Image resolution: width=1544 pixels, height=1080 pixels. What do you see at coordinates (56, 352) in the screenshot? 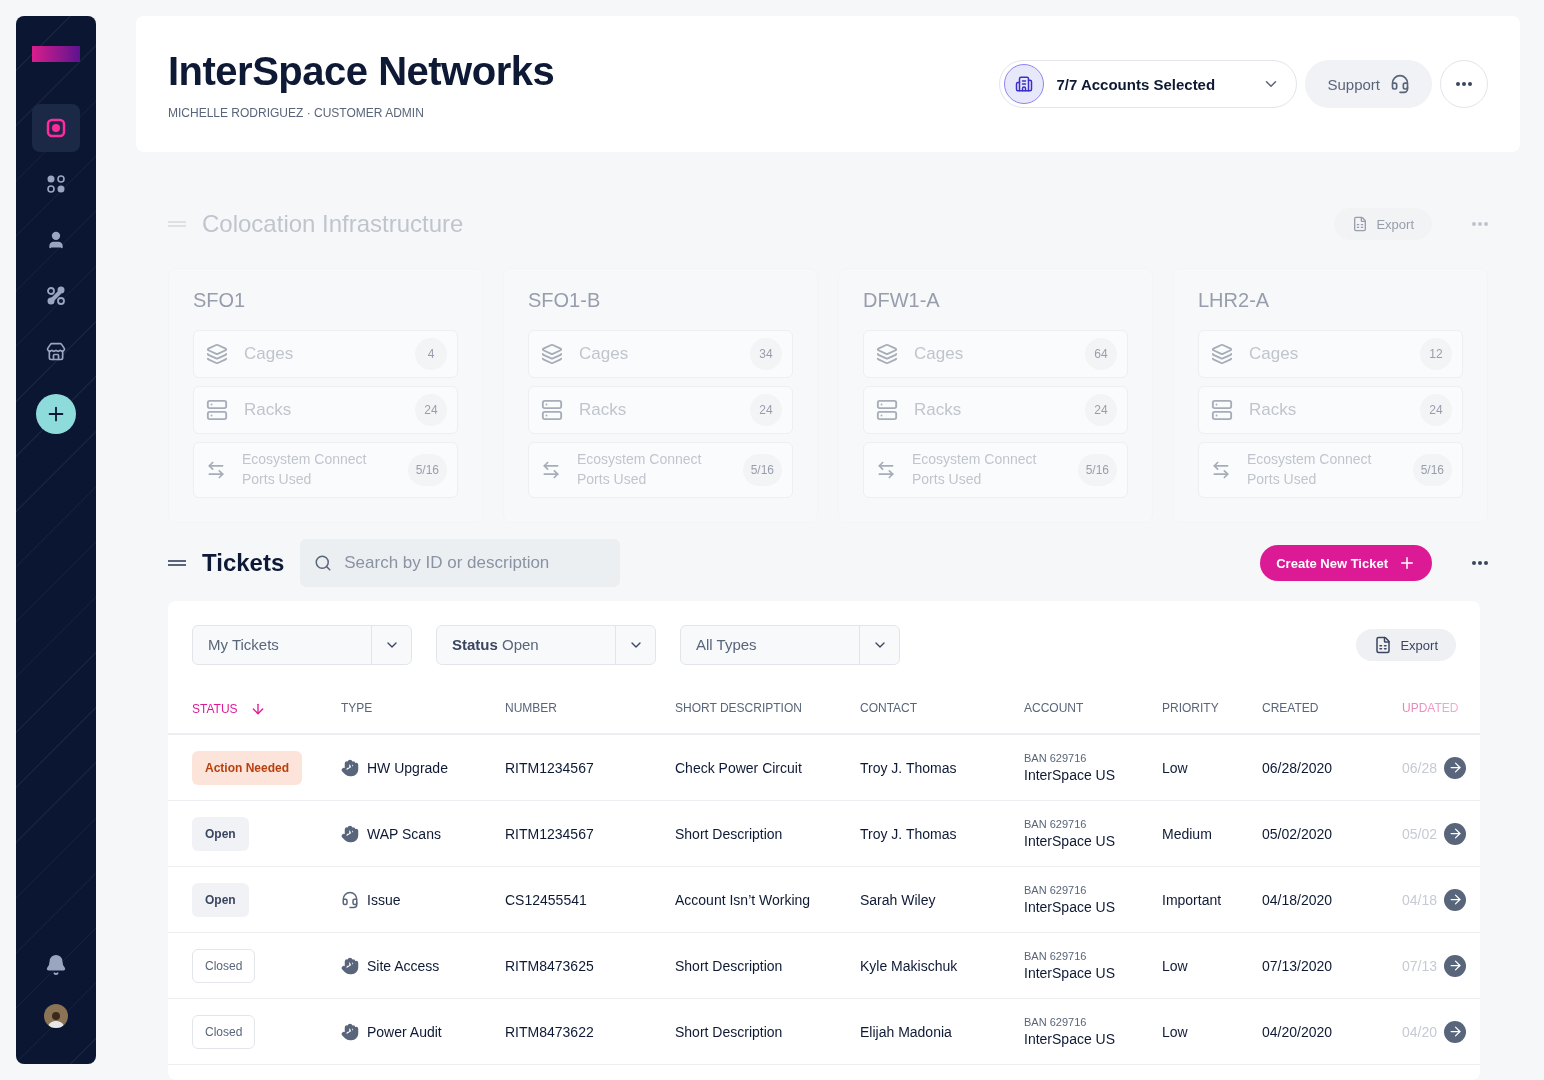
I see `store-icon` at bounding box center [56, 352].